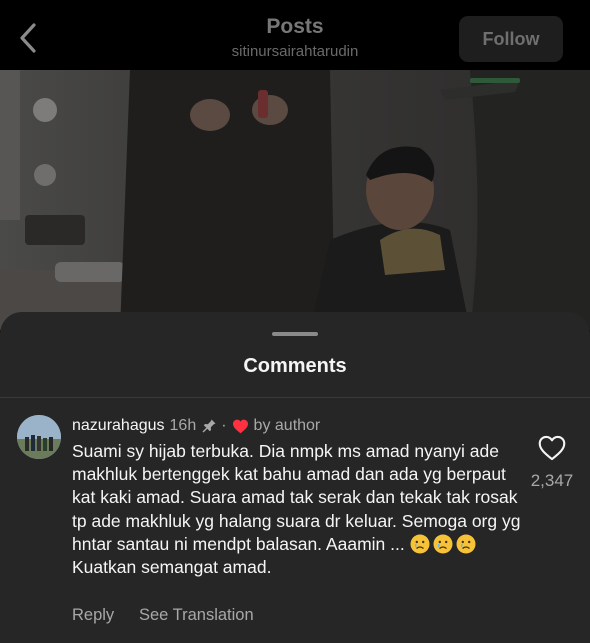 This screenshot has width=590, height=643. I want to click on pin-icon, so click(209, 426).